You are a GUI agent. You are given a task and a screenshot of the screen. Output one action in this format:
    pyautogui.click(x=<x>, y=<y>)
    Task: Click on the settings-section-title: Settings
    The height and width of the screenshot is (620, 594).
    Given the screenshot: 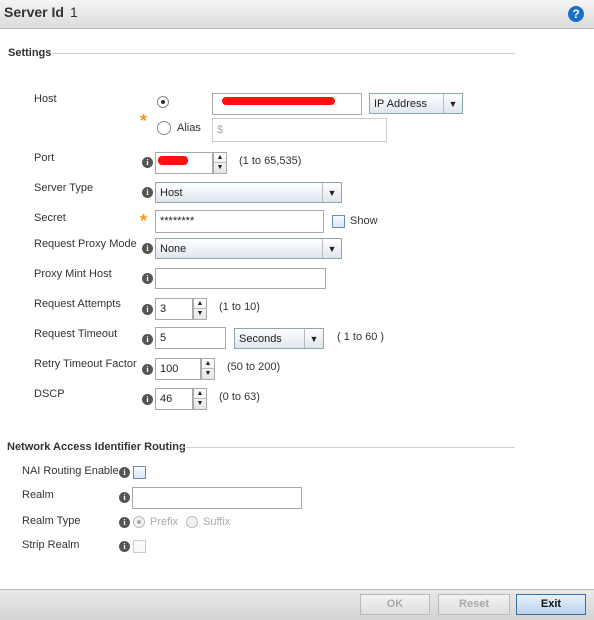 What is the action you would take?
    pyautogui.click(x=30, y=53)
    